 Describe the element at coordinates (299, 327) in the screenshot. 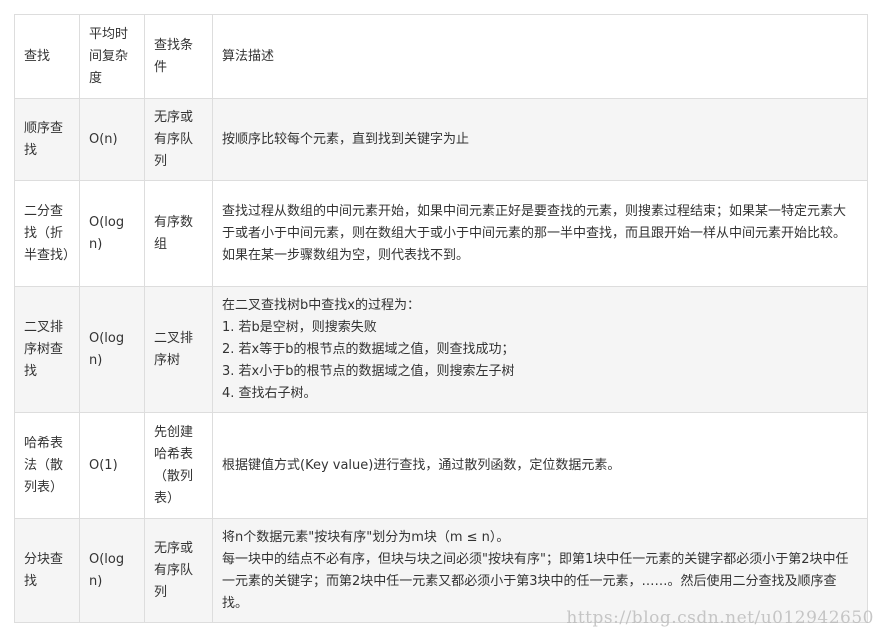

I see `description-line: 1. 若b是空树，则搜索失败` at that location.